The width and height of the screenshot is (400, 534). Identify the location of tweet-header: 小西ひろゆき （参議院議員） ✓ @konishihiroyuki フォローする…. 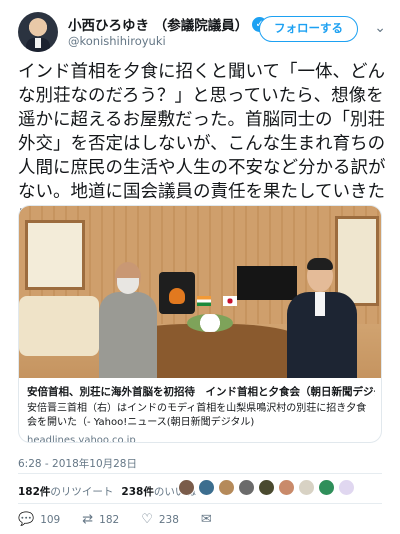
(203, 32).